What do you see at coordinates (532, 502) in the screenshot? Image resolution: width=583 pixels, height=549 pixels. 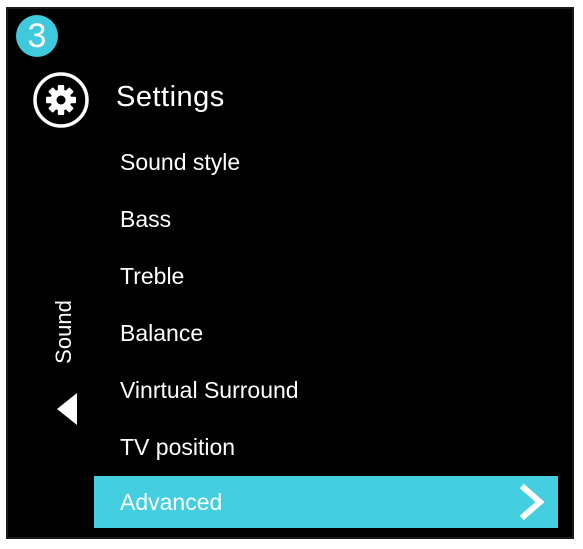 I see `chevron-right-icon` at bounding box center [532, 502].